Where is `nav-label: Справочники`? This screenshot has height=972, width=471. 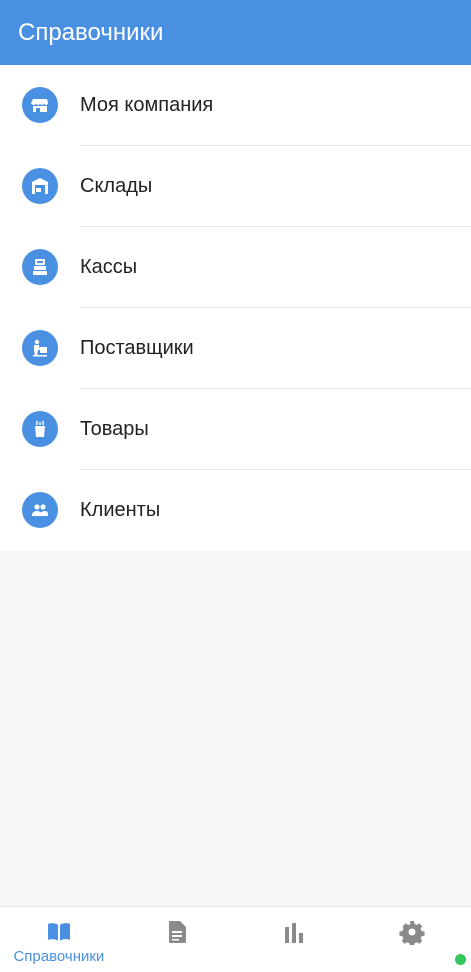 nav-label: Справочники is located at coordinates (59, 956).